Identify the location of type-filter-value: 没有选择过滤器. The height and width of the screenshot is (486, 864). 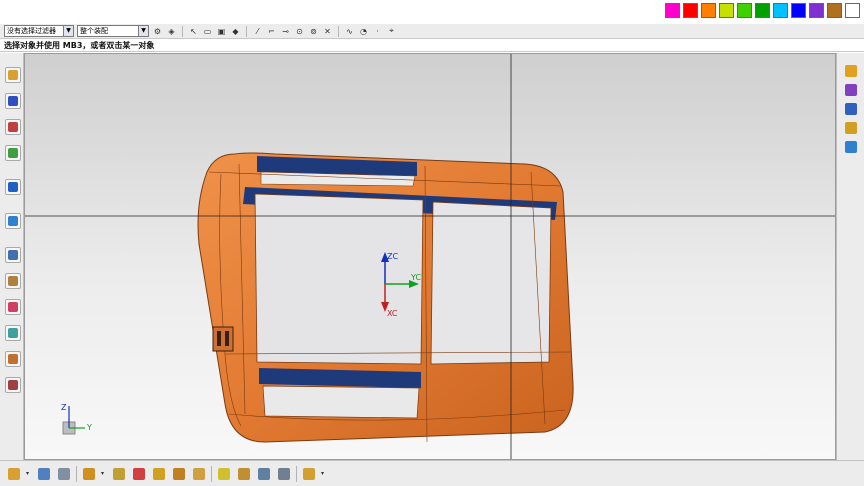
(31, 31).